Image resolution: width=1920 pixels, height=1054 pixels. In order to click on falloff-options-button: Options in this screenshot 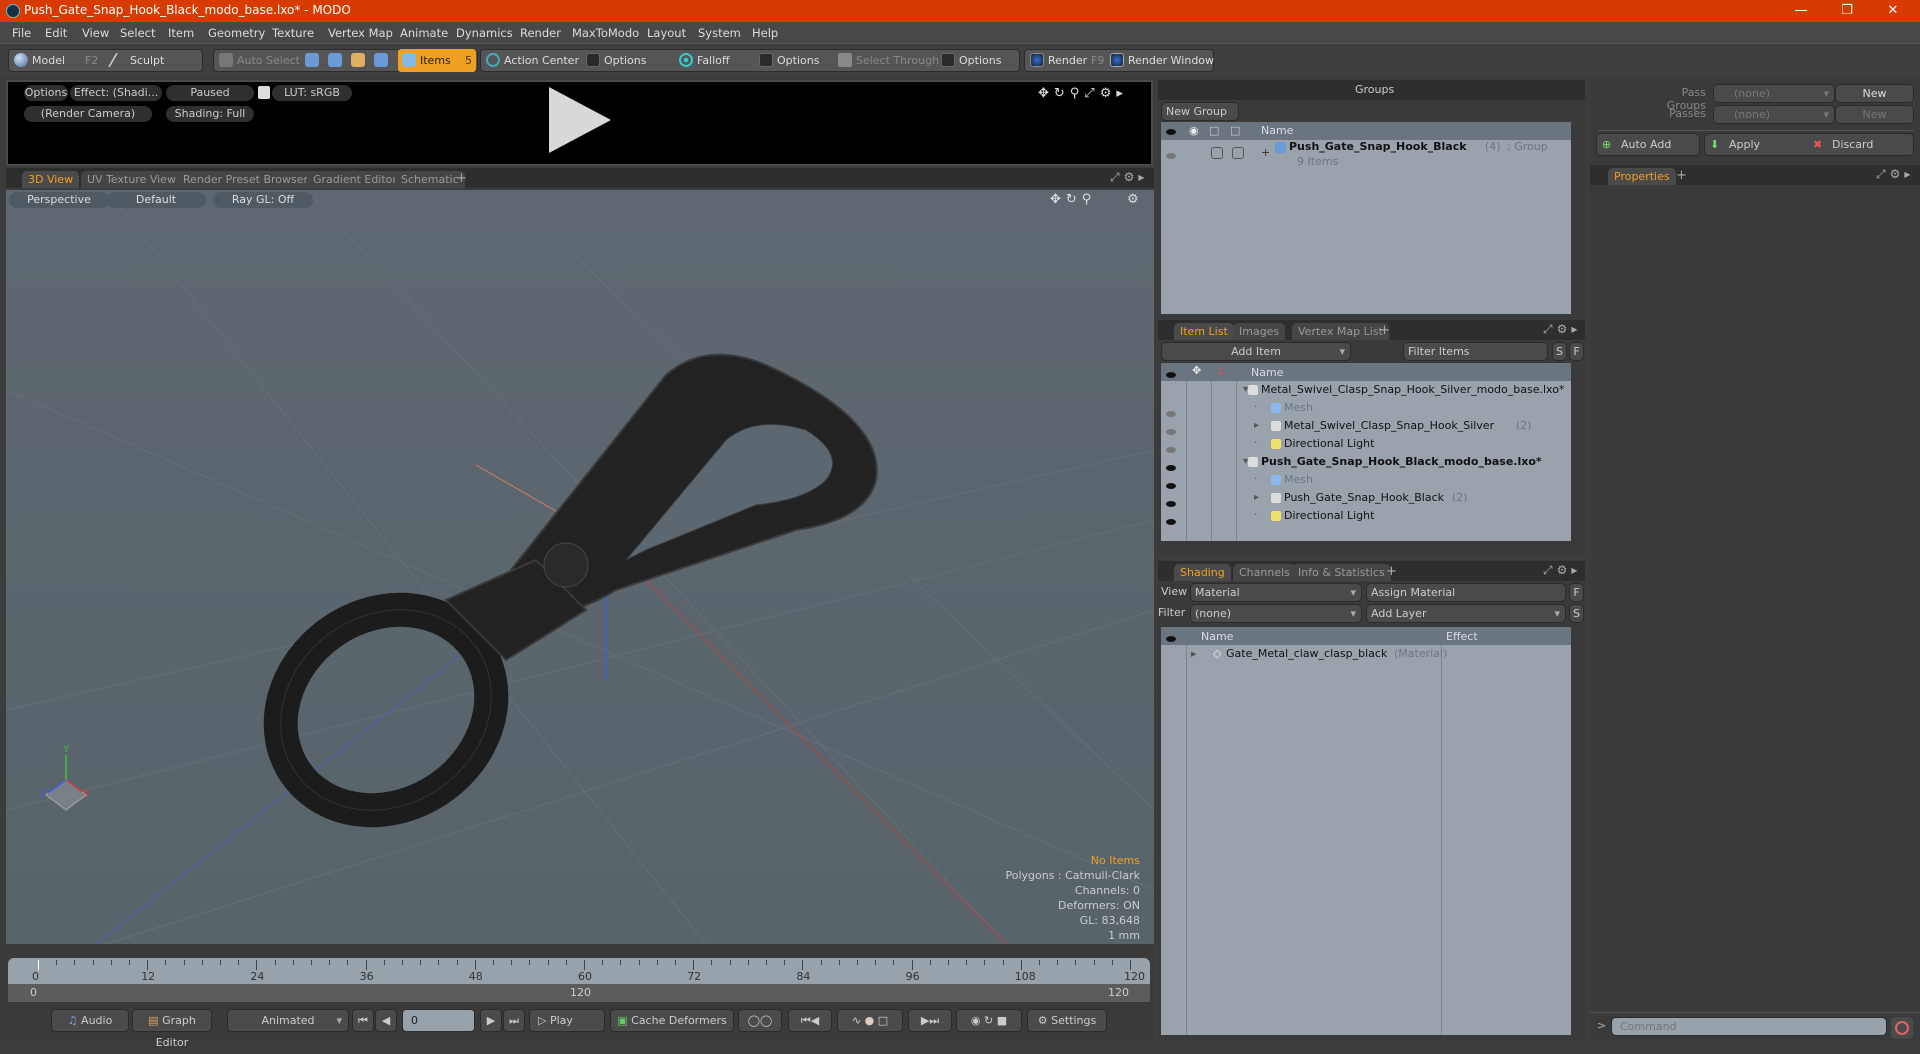, I will do `click(795, 60)`.